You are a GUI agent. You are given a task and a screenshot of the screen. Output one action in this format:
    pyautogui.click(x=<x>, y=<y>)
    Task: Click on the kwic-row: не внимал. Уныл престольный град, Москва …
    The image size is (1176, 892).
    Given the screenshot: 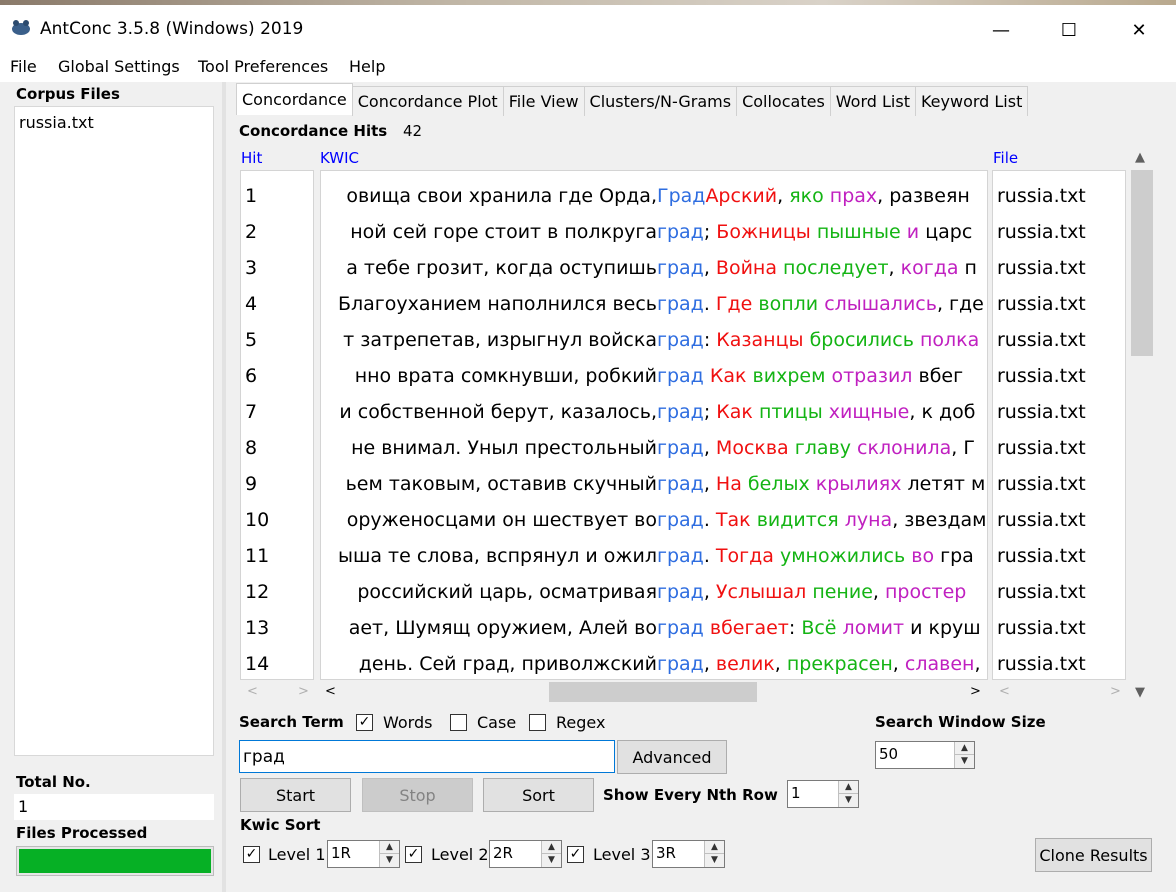 What is the action you would take?
    pyautogui.click(x=654, y=453)
    